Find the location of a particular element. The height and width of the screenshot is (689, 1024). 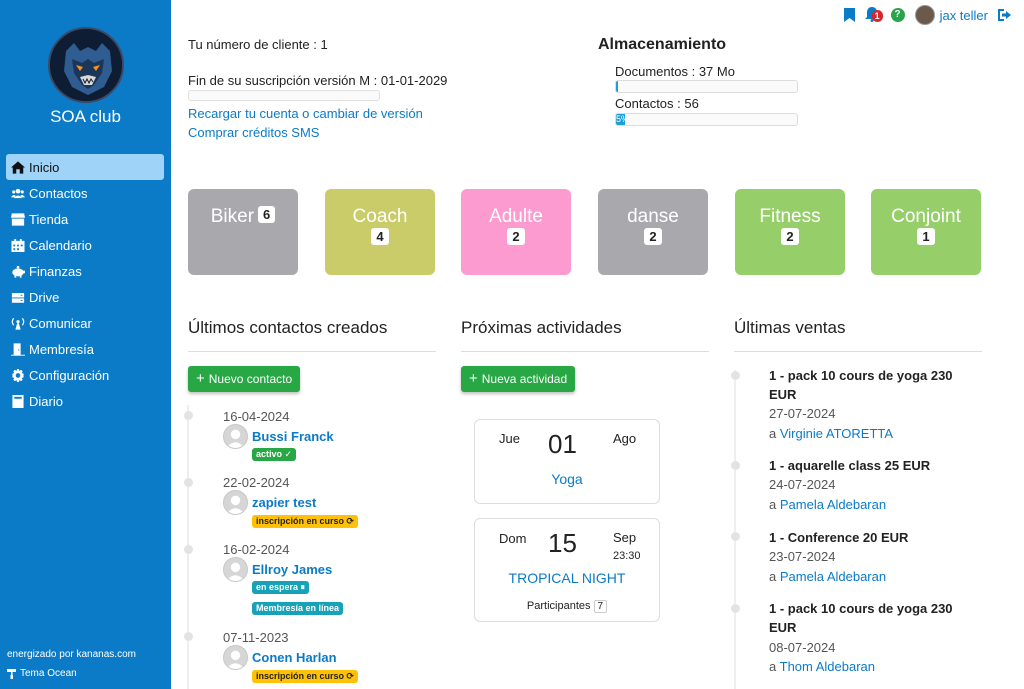

storage-title: Almacenamiento is located at coordinates (662, 44).